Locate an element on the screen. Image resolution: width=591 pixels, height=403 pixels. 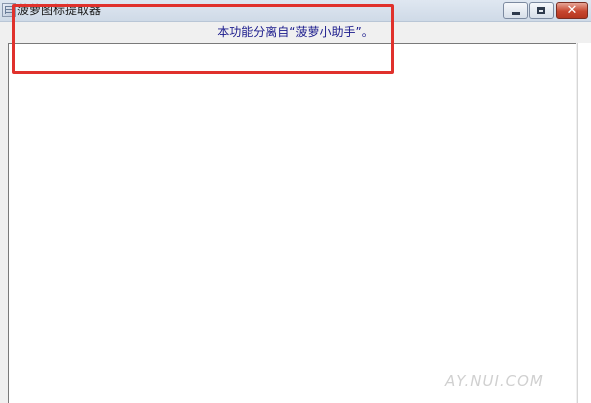
maximize-button is located at coordinates (541, 10).